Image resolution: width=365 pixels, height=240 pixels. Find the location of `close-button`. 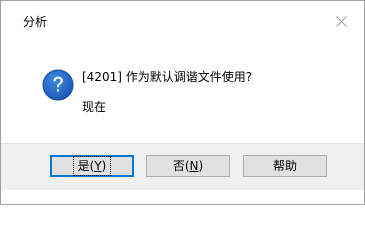

close-button is located at coordinates (341, 21).